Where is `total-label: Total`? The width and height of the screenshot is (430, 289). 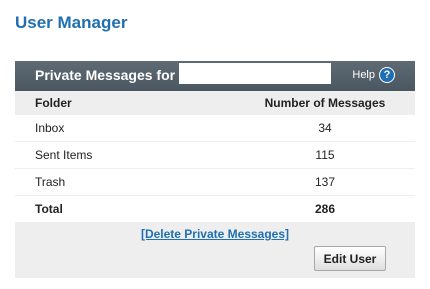
total-label: Total is located at coordinates (125, 209).